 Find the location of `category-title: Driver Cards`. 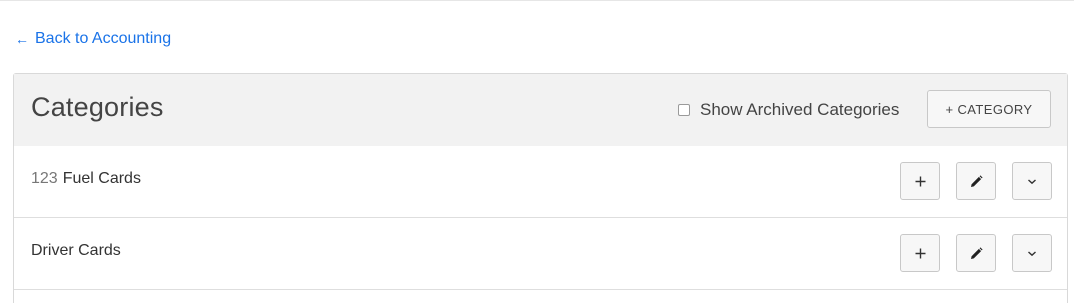

category-title: Driver Cards is located at coordinates (76, 250).